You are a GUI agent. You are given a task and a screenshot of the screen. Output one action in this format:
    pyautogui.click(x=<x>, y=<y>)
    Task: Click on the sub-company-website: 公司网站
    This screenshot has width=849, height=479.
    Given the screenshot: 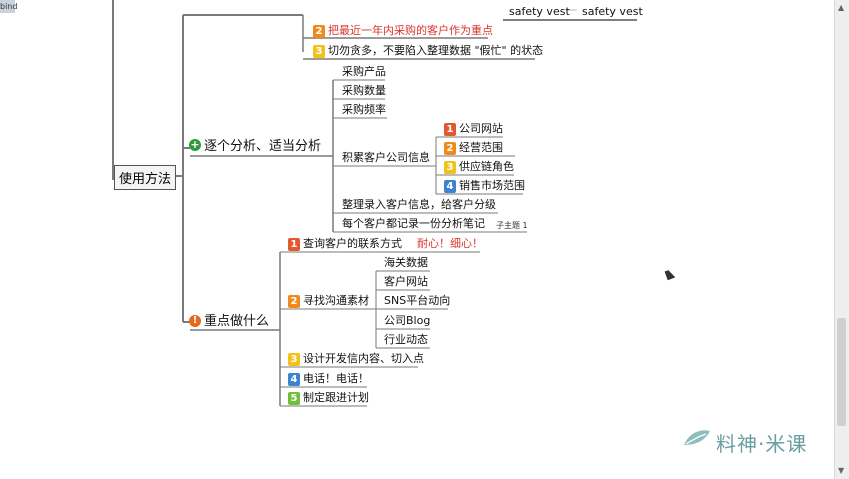 What is the action you would take?
    pyautogui.click(x=481, y=129)
    